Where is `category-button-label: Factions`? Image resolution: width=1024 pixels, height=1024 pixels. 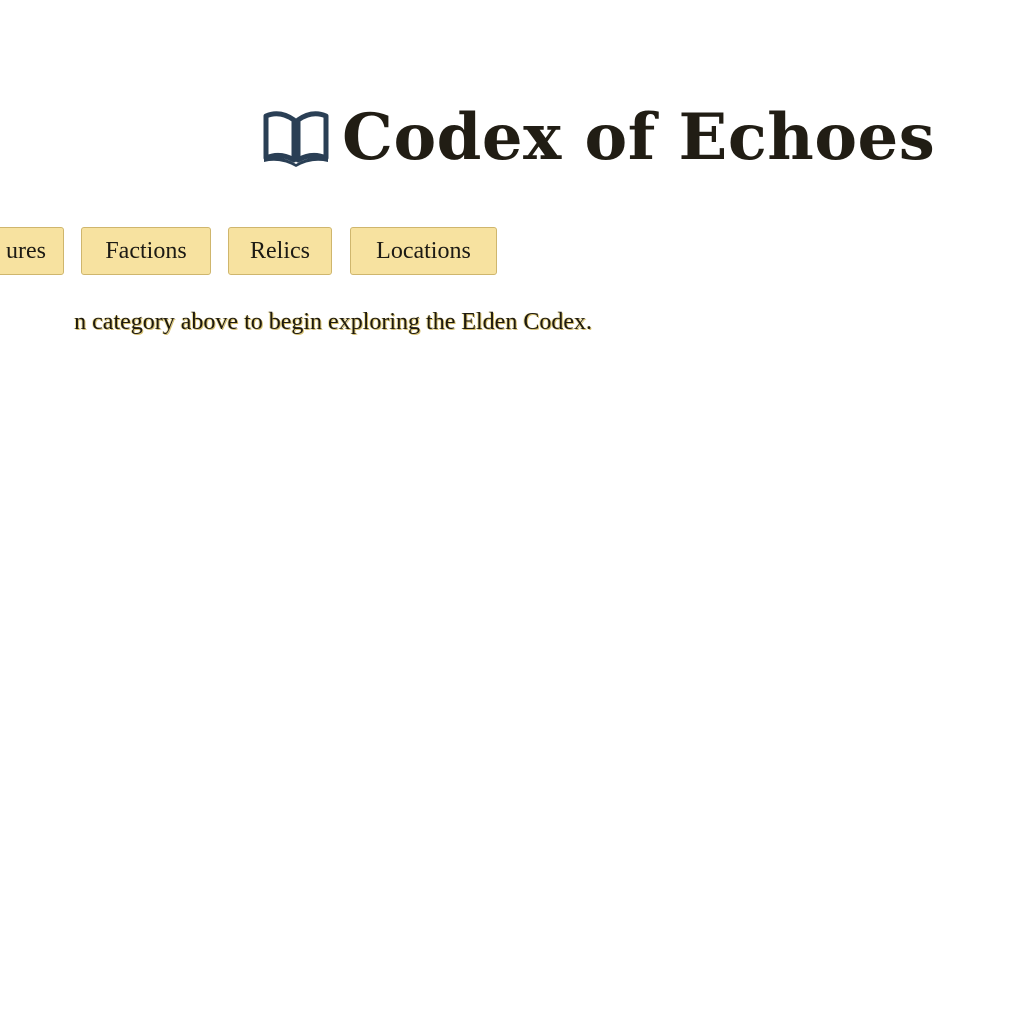 category-button-label: Factions is located at coordinates (146, 250).